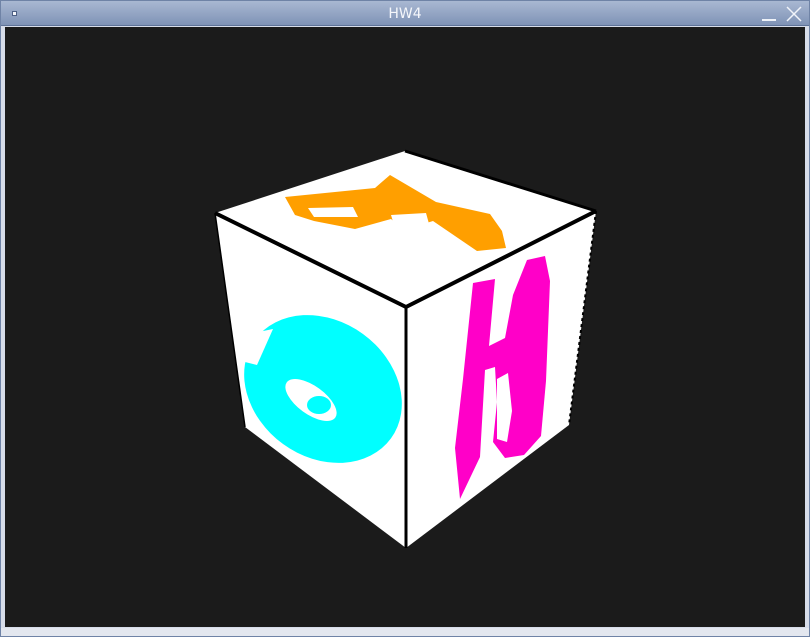 This screenshot has width=810, height=637. What do you see at coordinates (794, 14) in the screenshot?
I see `close-icon` at bounding box center [794, 14].